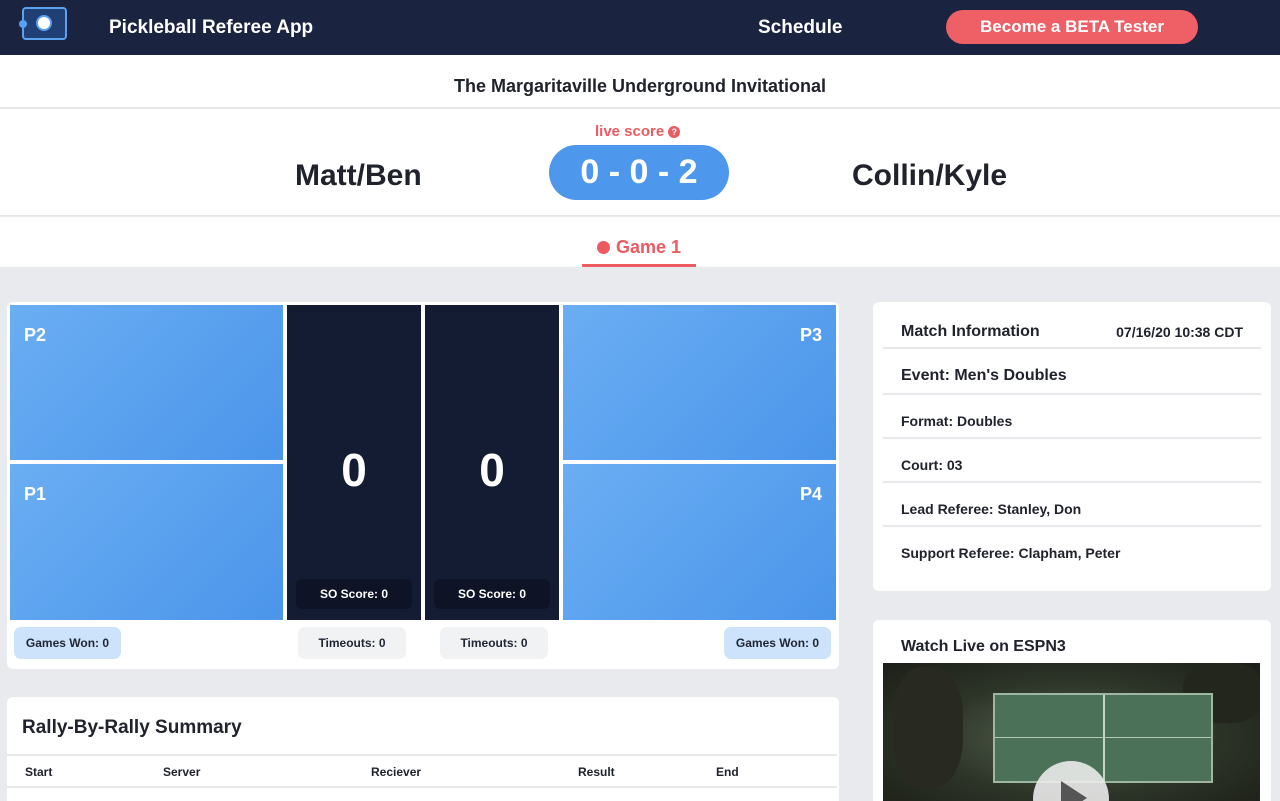 The width and height of the screenshot is (1280, 801). Describe the element at coordinates (1074, 791) in the screenshot. I see `play-triangle` at that location.